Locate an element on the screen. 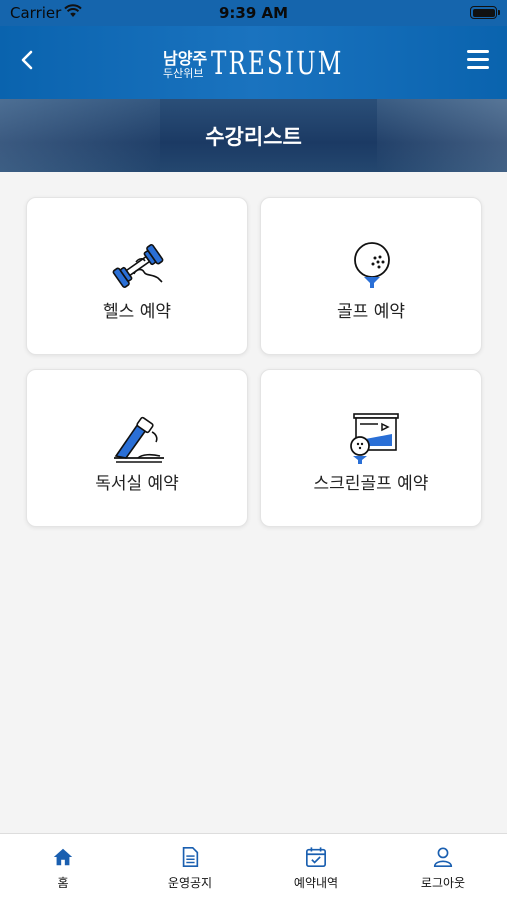 This screenshot has height=900, width=507. tab-notice: 운영공지 is located at coordinates (190, 867).